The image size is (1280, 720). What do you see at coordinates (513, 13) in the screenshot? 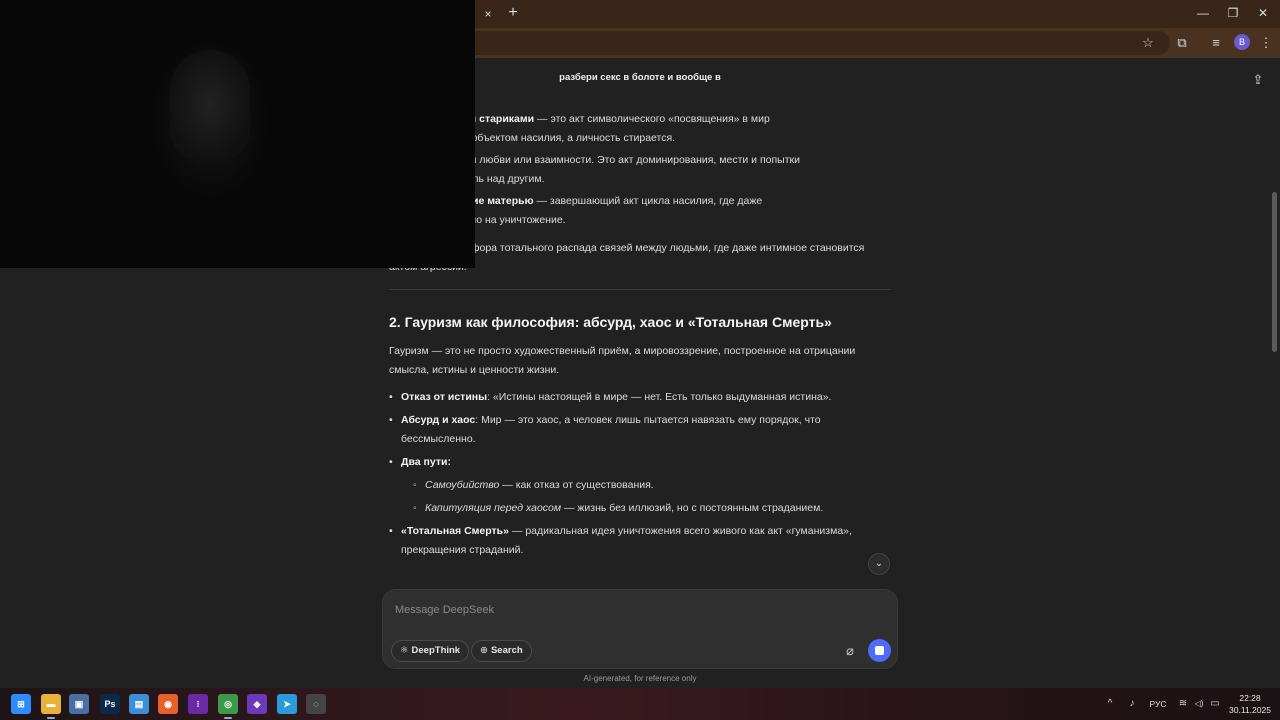
I see `new-tab-button: +` at bounding box center [513, 13].